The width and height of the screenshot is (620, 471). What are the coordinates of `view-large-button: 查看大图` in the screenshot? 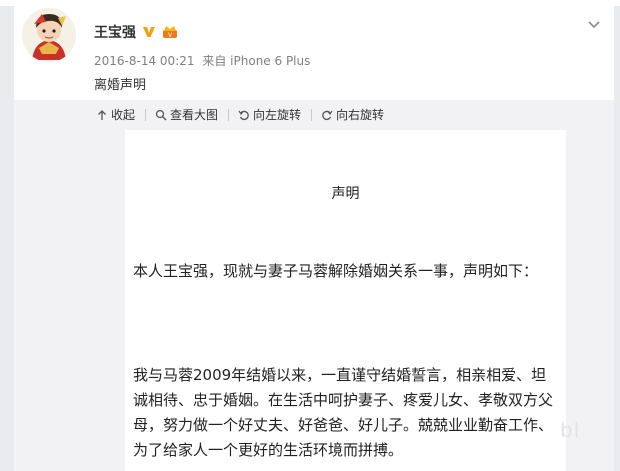 It's located at (186, 114).